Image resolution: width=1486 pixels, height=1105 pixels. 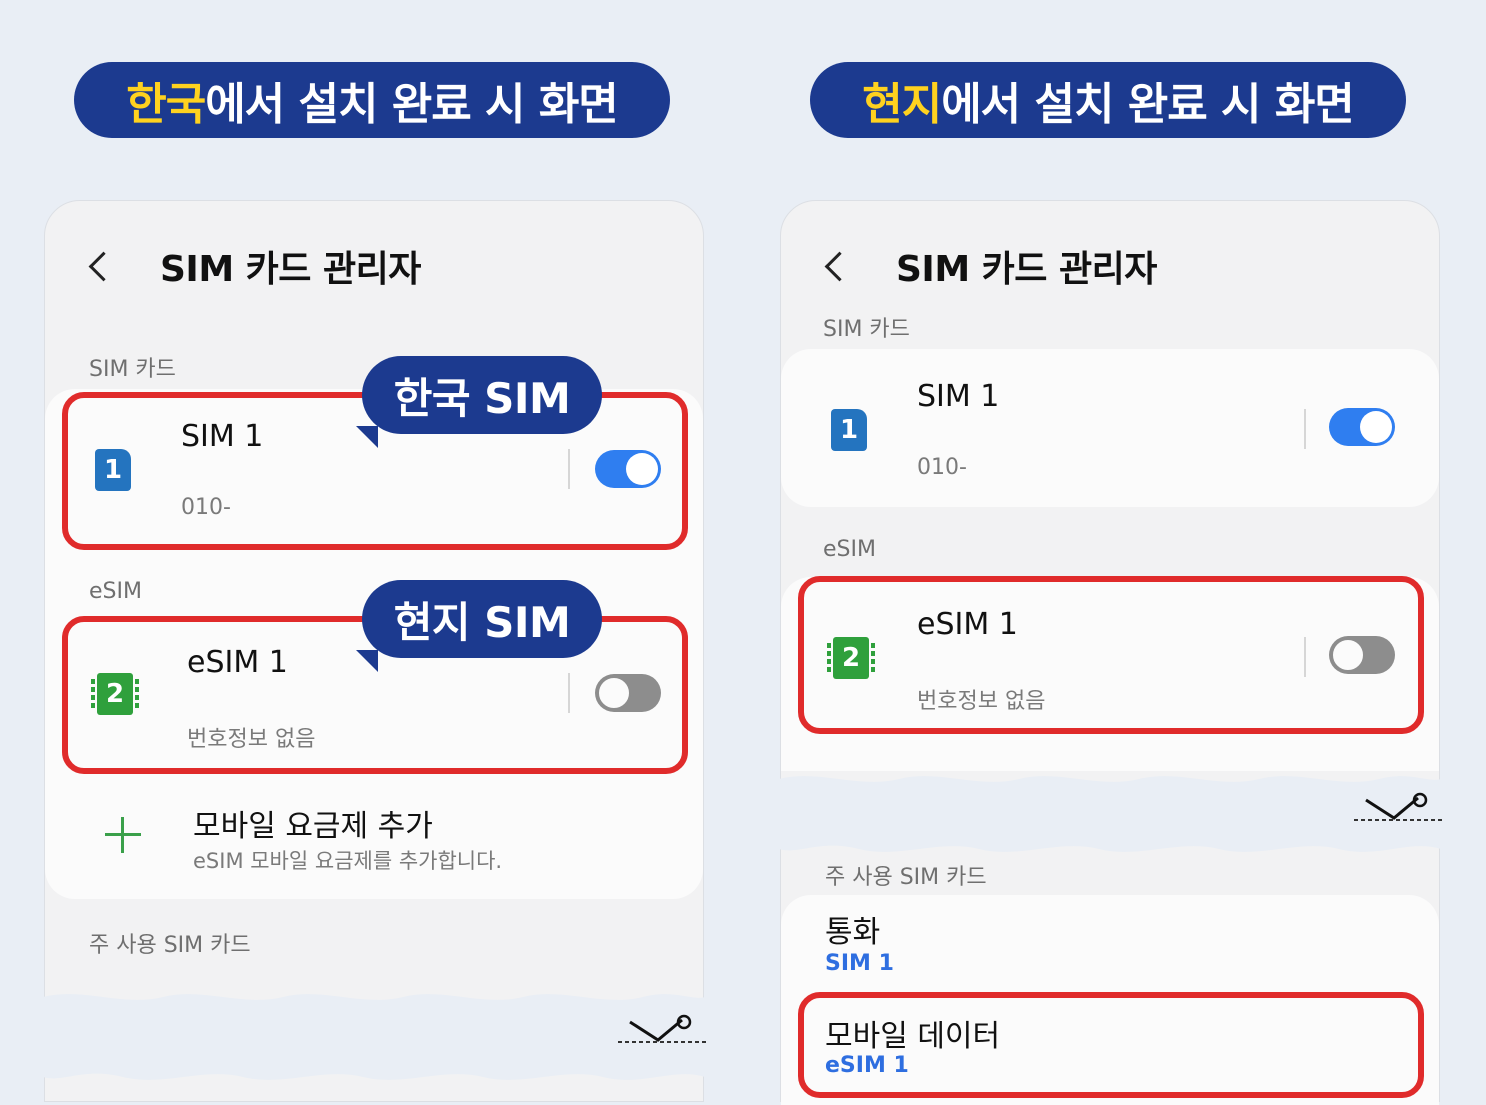 What do you see at coordinates (313, 826) in the screenshot?
I see `add-plan-title: 모바일 요금제 추가` at bounding box center [313, 826].